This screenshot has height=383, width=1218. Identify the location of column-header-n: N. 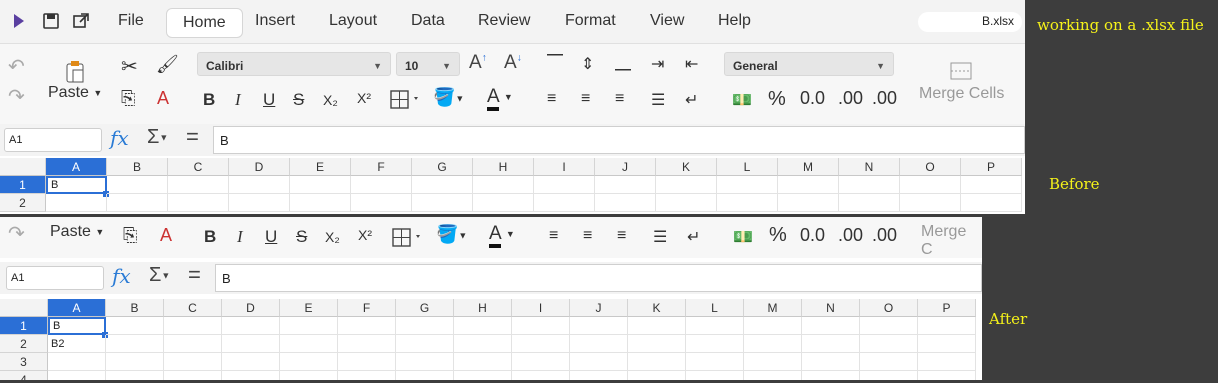
(869, 167).